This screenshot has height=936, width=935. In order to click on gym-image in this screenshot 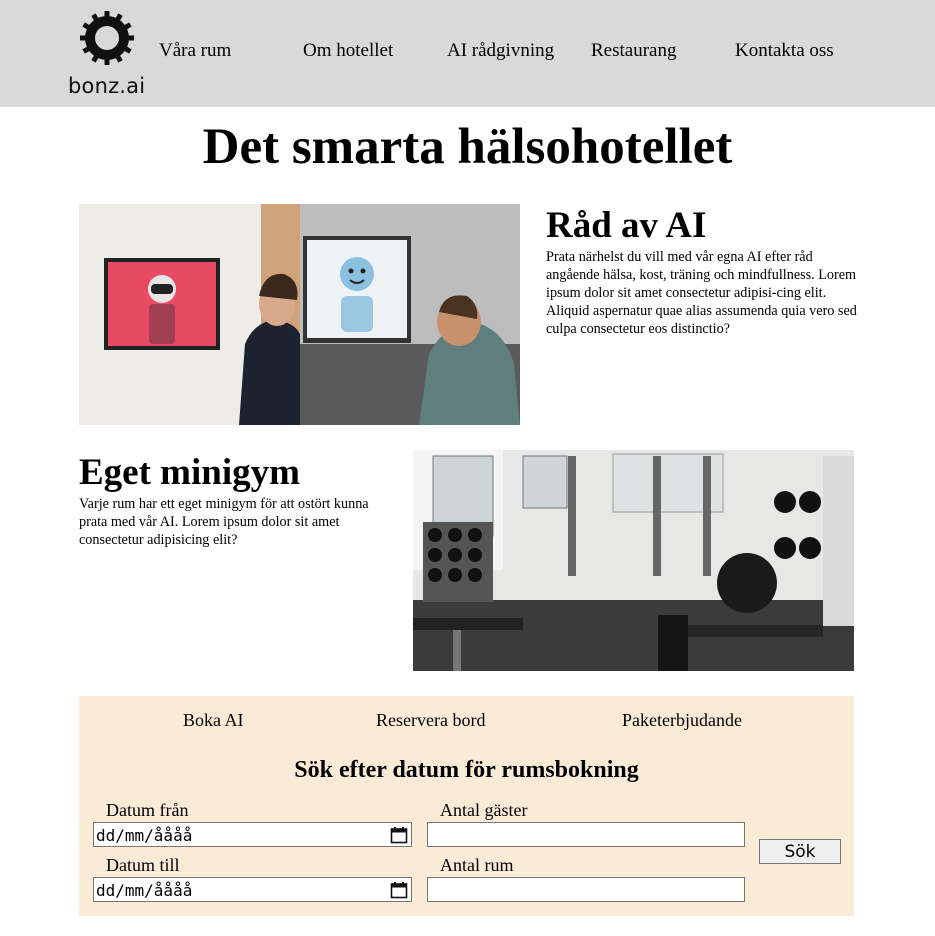, I will do `click(633, 560)`.